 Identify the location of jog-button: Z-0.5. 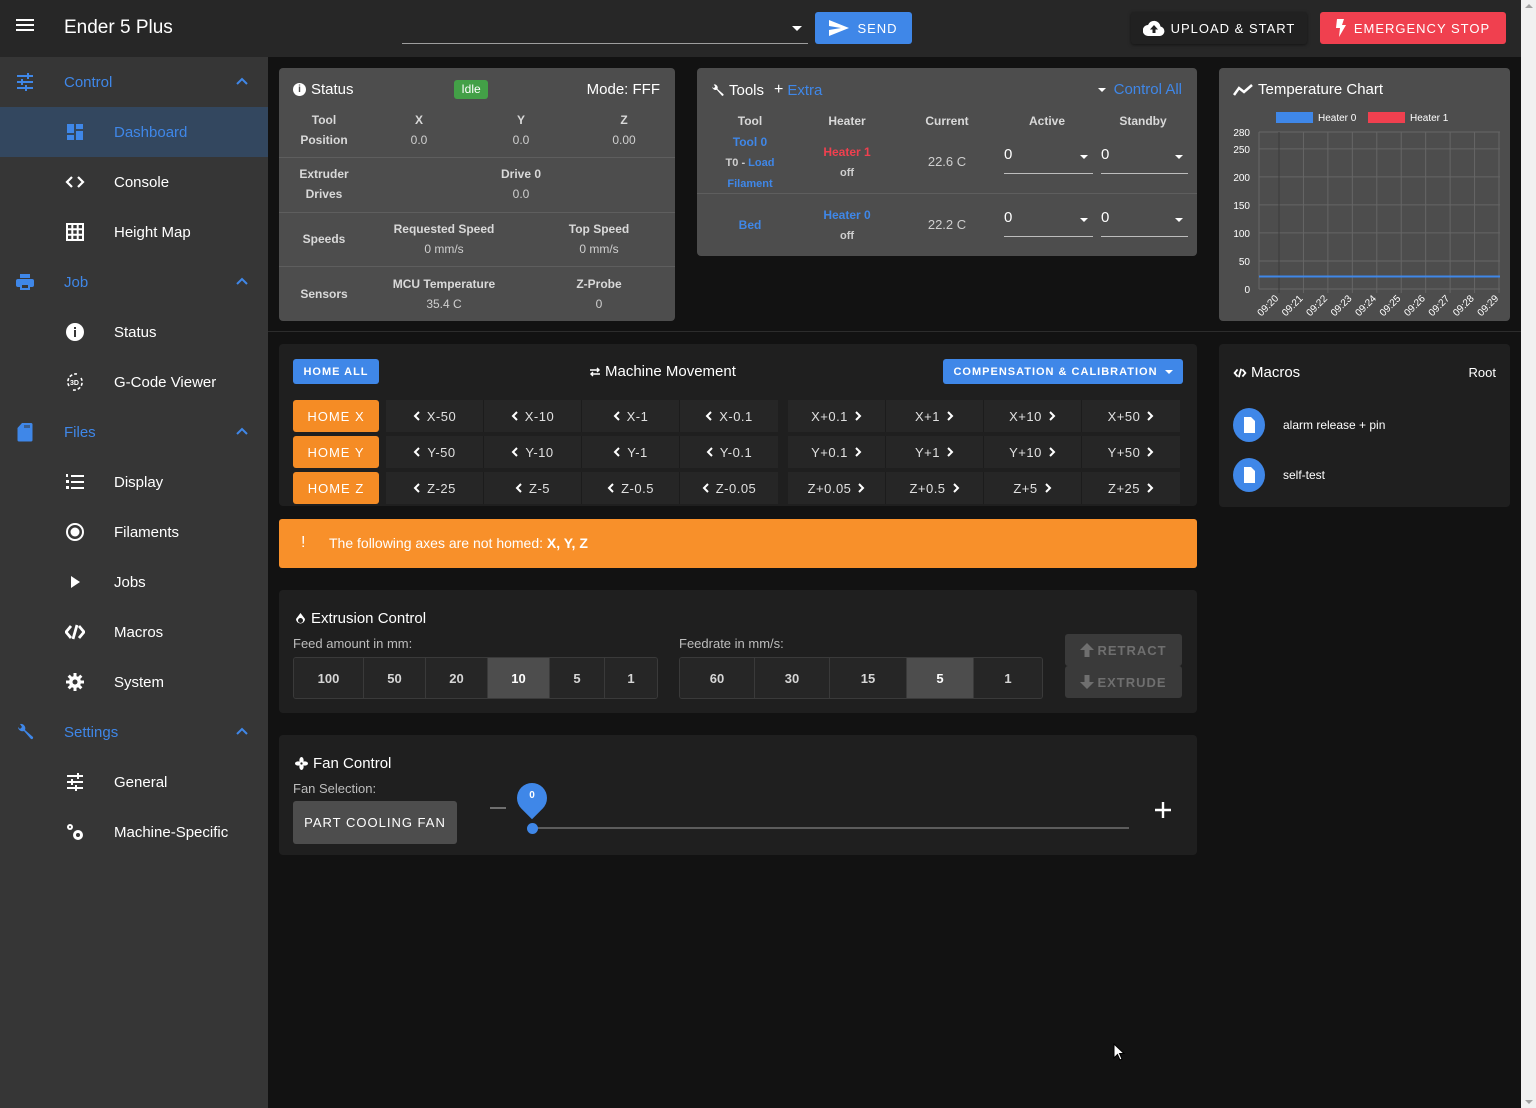
(631, 488).